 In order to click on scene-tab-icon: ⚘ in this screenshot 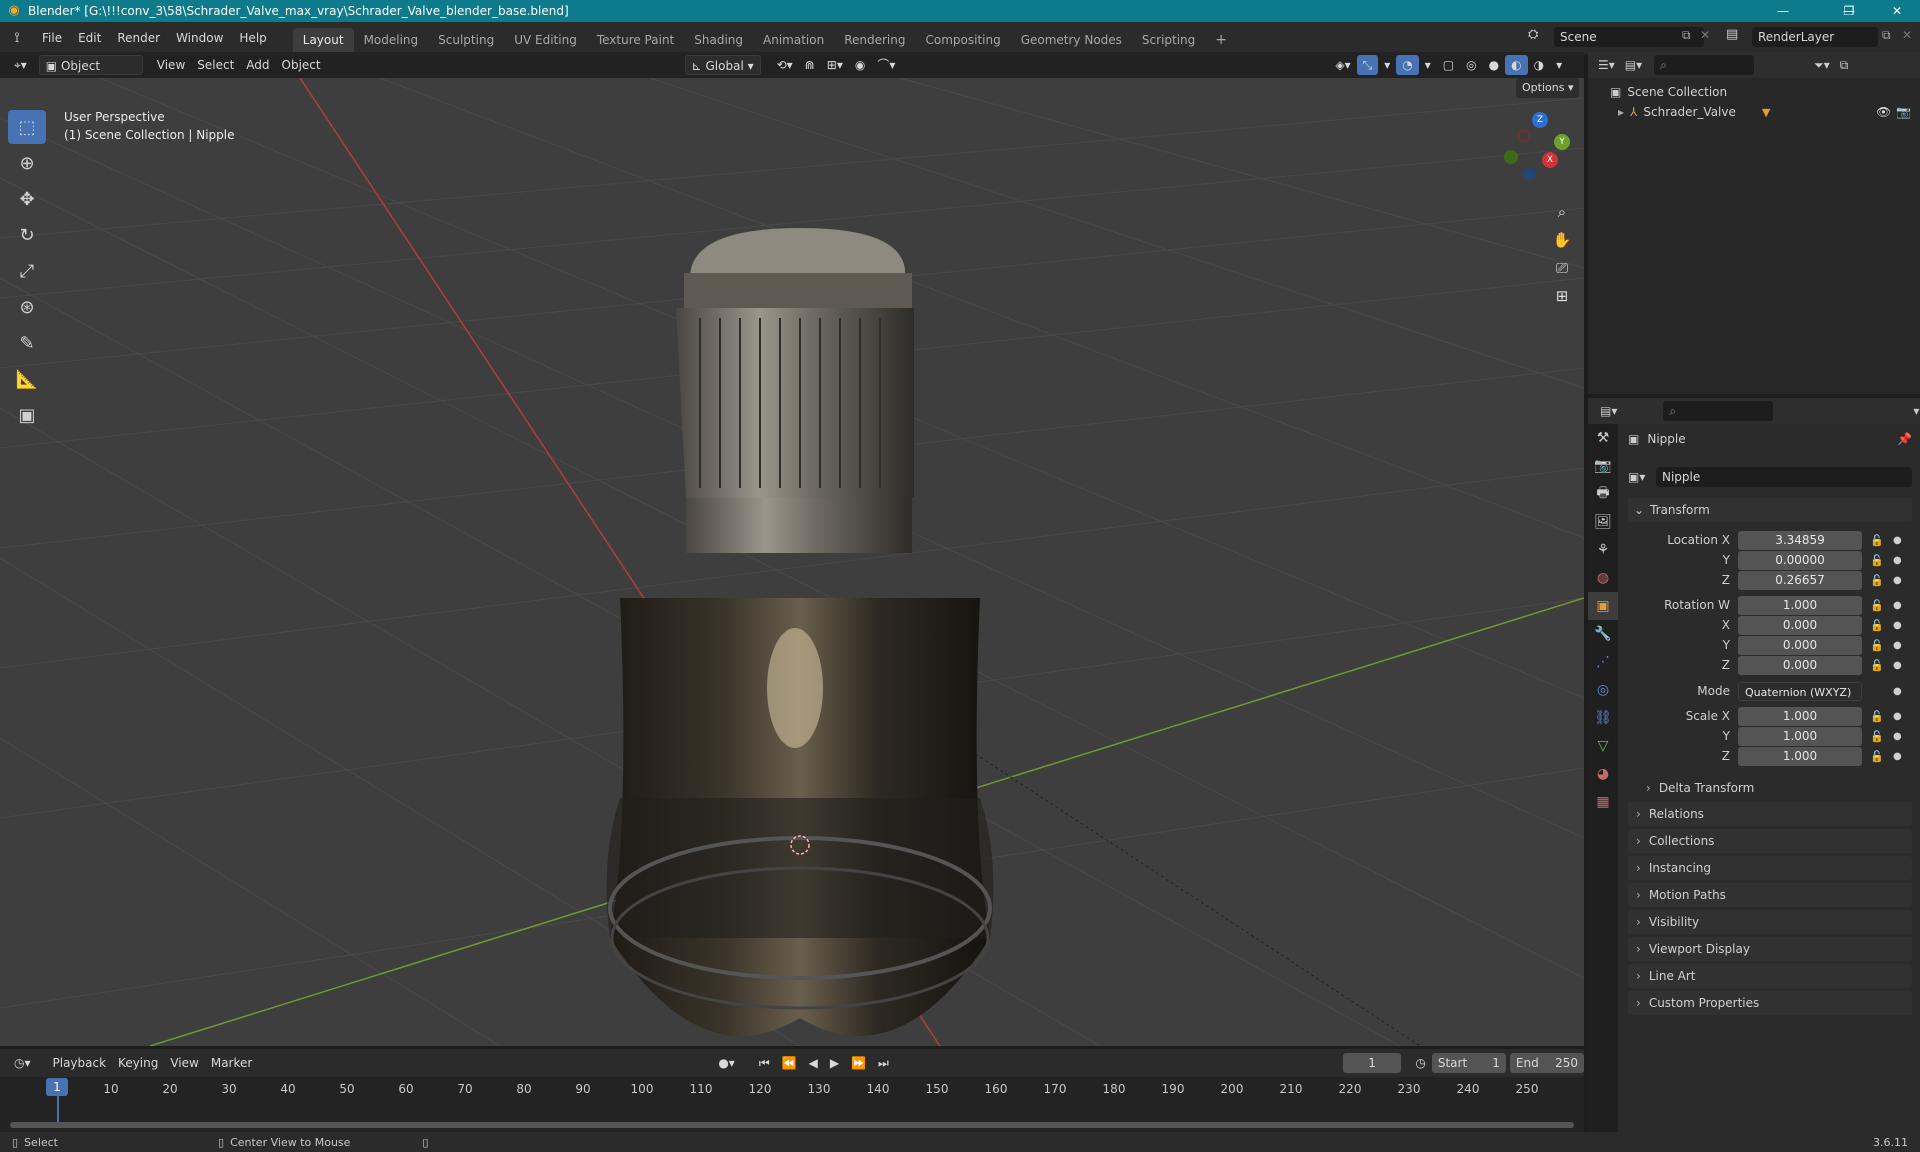, I will do `click(1603, 550)`.